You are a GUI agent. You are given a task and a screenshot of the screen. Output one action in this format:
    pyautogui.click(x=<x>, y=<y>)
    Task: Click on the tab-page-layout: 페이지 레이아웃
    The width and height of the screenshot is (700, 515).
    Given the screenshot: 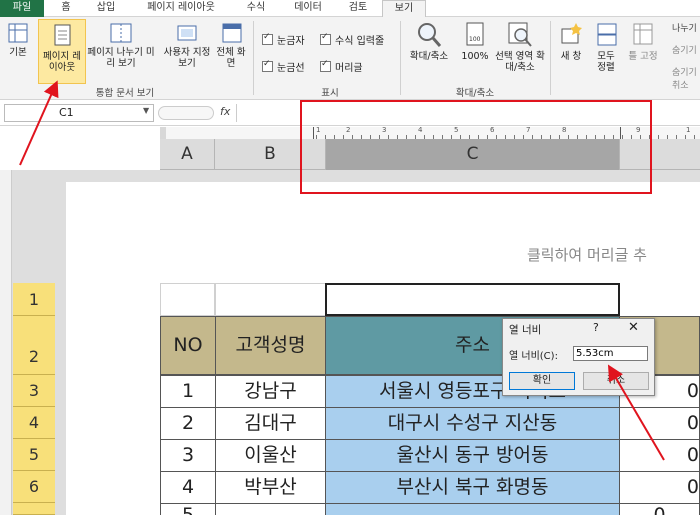 What is the action you would take?
    pyautogui.click(x=181, y=8)
    